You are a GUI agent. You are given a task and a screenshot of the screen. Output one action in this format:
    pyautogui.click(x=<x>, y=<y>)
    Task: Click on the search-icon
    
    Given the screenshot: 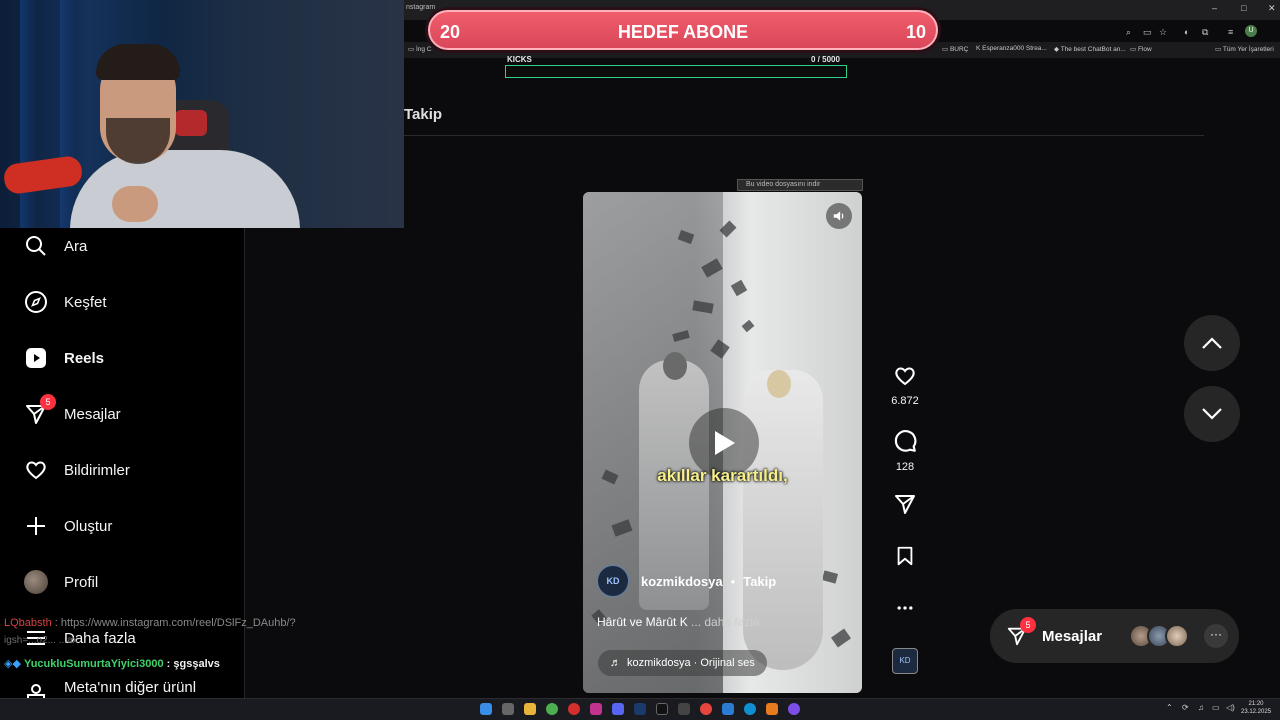 What is the action you would take?
    pyautogui.click(x=36, y=246)
    